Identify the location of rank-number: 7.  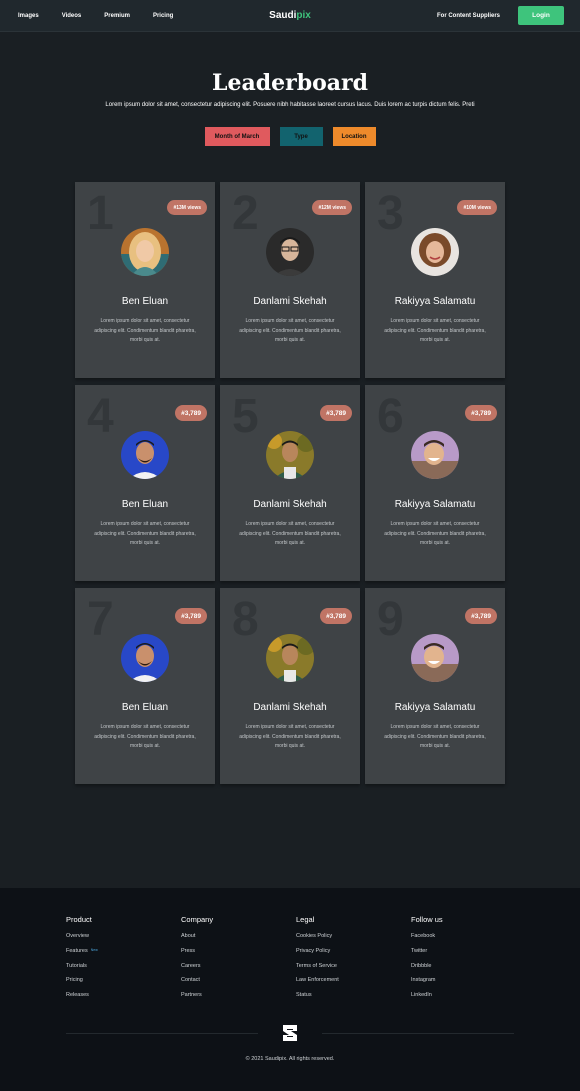
(100, 619).